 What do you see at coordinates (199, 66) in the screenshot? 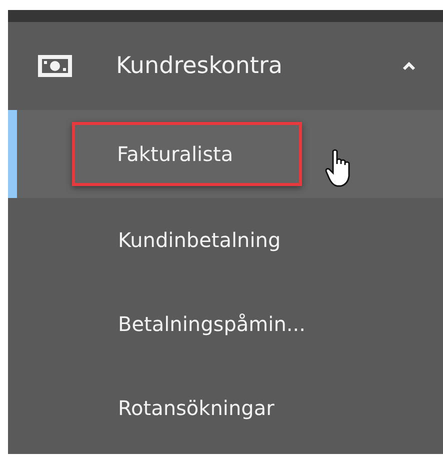
I see `section-label: Kundreskontra` at bounding box center [199, 66].